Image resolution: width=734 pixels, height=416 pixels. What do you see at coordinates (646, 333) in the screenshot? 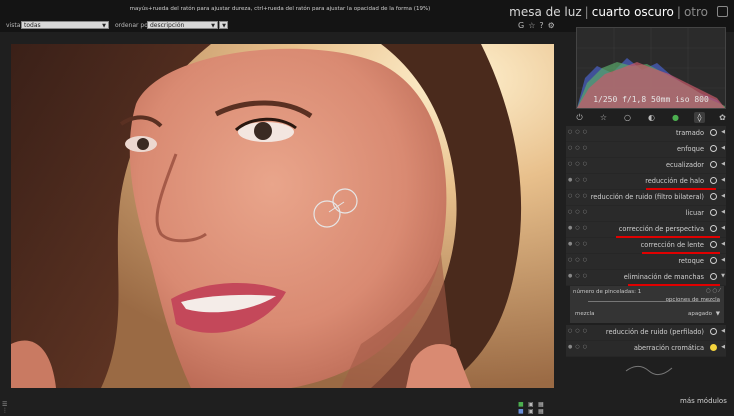
I see `module-row: ○○○ reducción de ruido (perfilado) ◀` at bounding box center [646, 333].